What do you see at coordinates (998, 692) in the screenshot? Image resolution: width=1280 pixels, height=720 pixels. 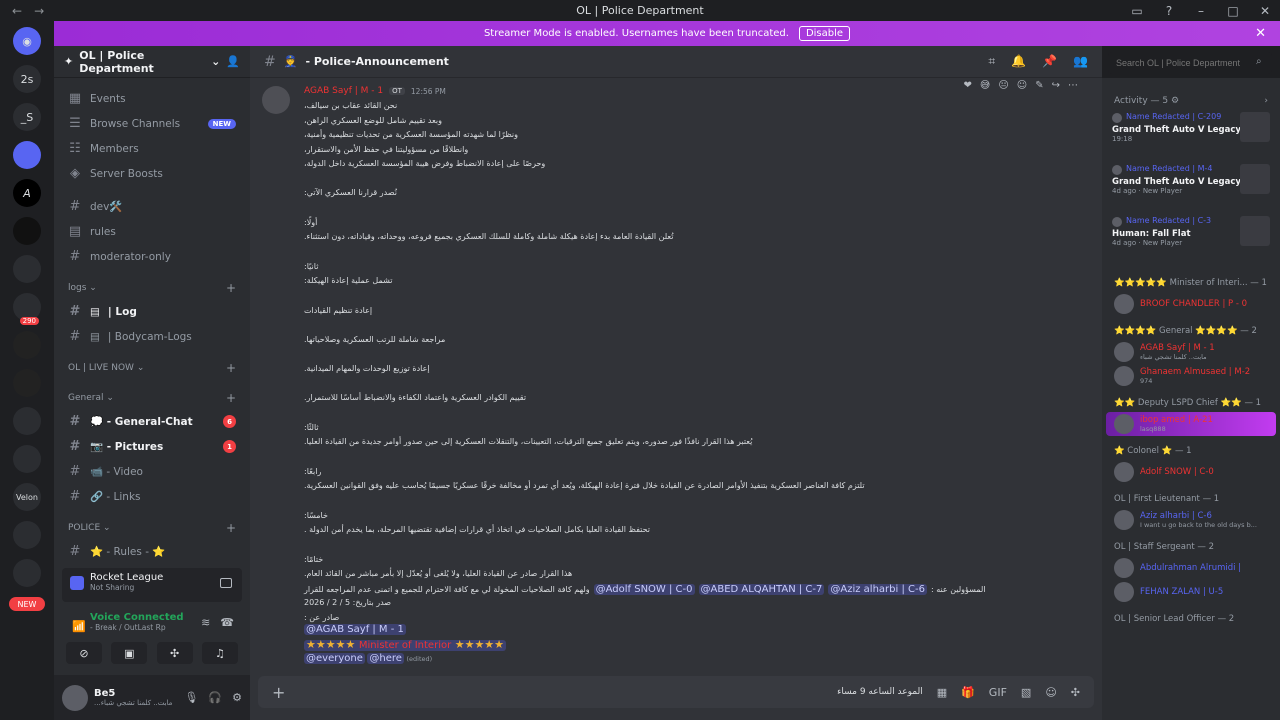 I see `gif-icon: GIF` at bounding box center [998, 692].